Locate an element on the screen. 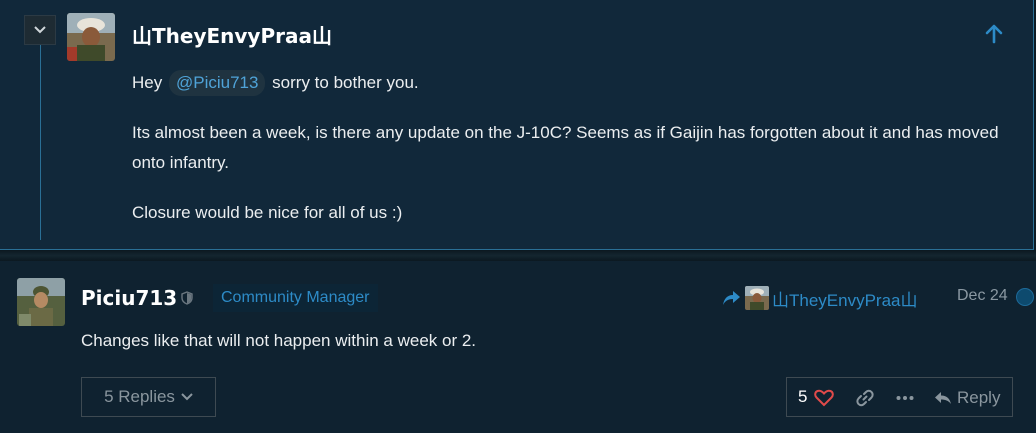 The width and height of the screenshot is (1036, 433). scroll-indicator is located at coordinates (1025, 297).